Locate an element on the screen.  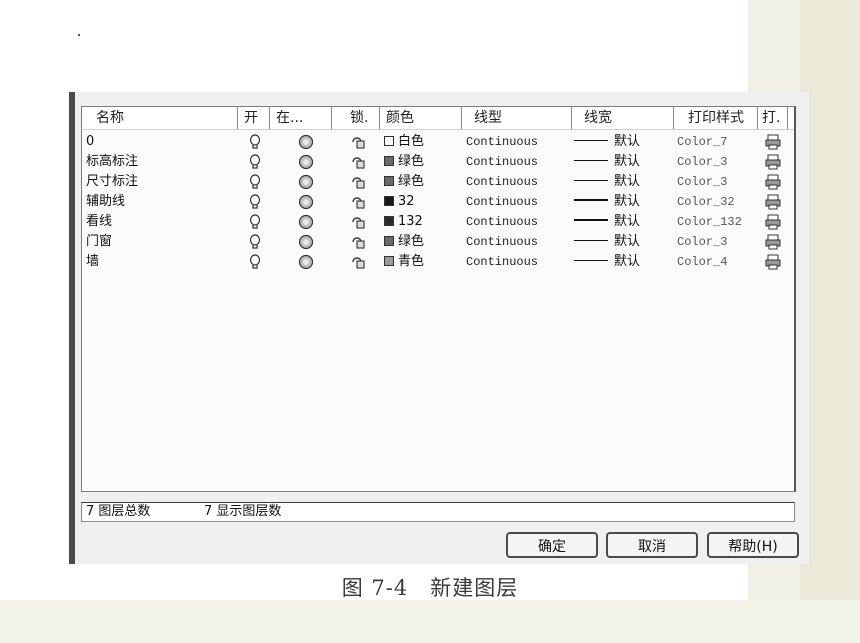
status-bar: 7 图层总数 7 显示图层数 is located at coordinates (438, 512).